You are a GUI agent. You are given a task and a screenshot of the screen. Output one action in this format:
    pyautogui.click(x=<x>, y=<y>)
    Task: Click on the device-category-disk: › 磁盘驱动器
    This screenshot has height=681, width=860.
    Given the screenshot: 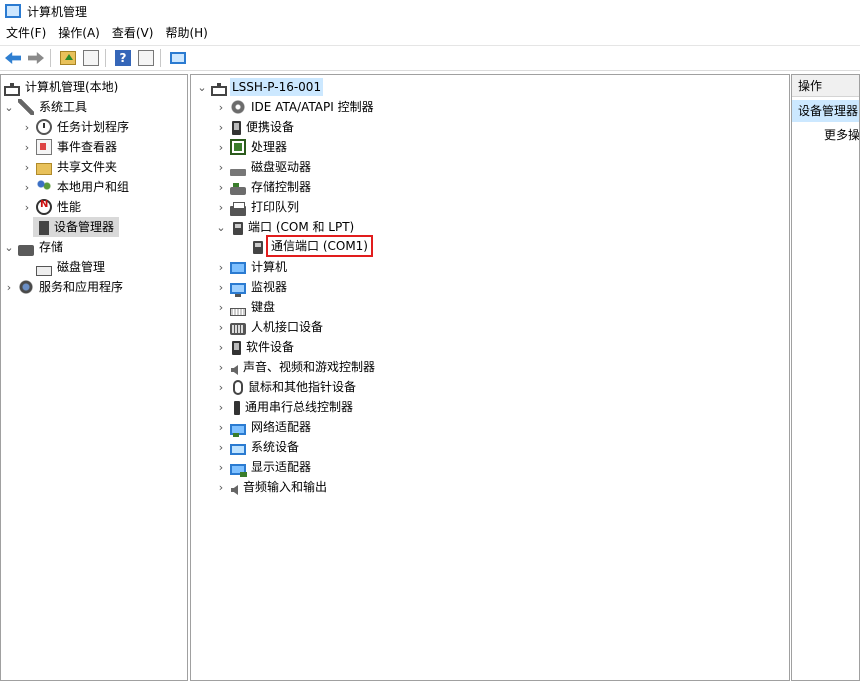 What is the action you would take?
    pyautogui.click(x=264, y=167)
    